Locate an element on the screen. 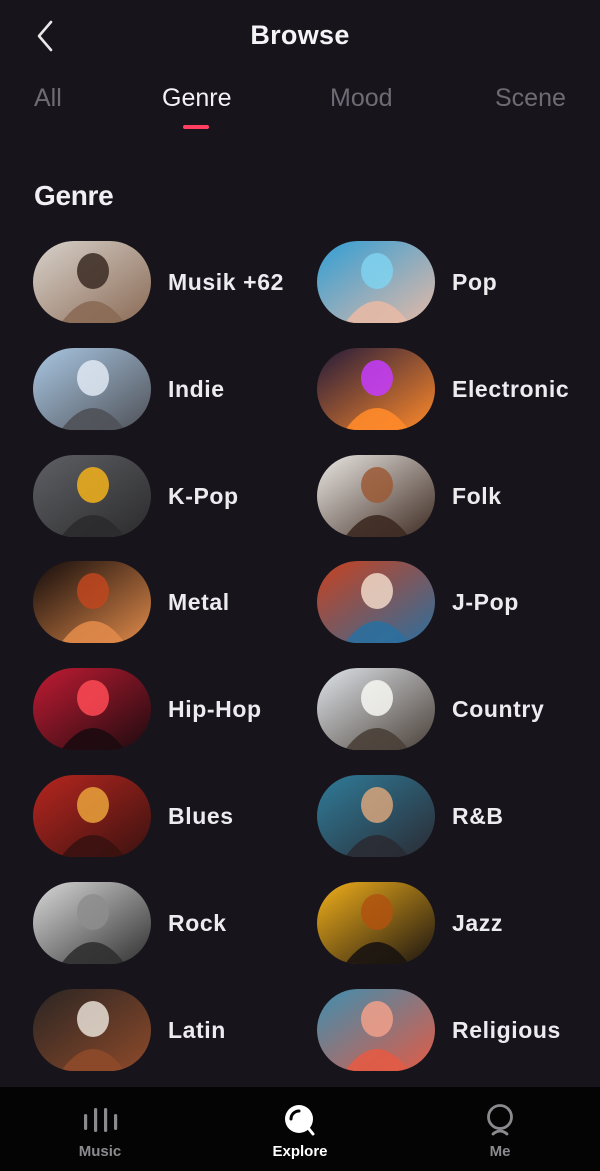 The width and height of the screenshot is (600, 1171). explore-icon is located at coordinates (300, 1120).